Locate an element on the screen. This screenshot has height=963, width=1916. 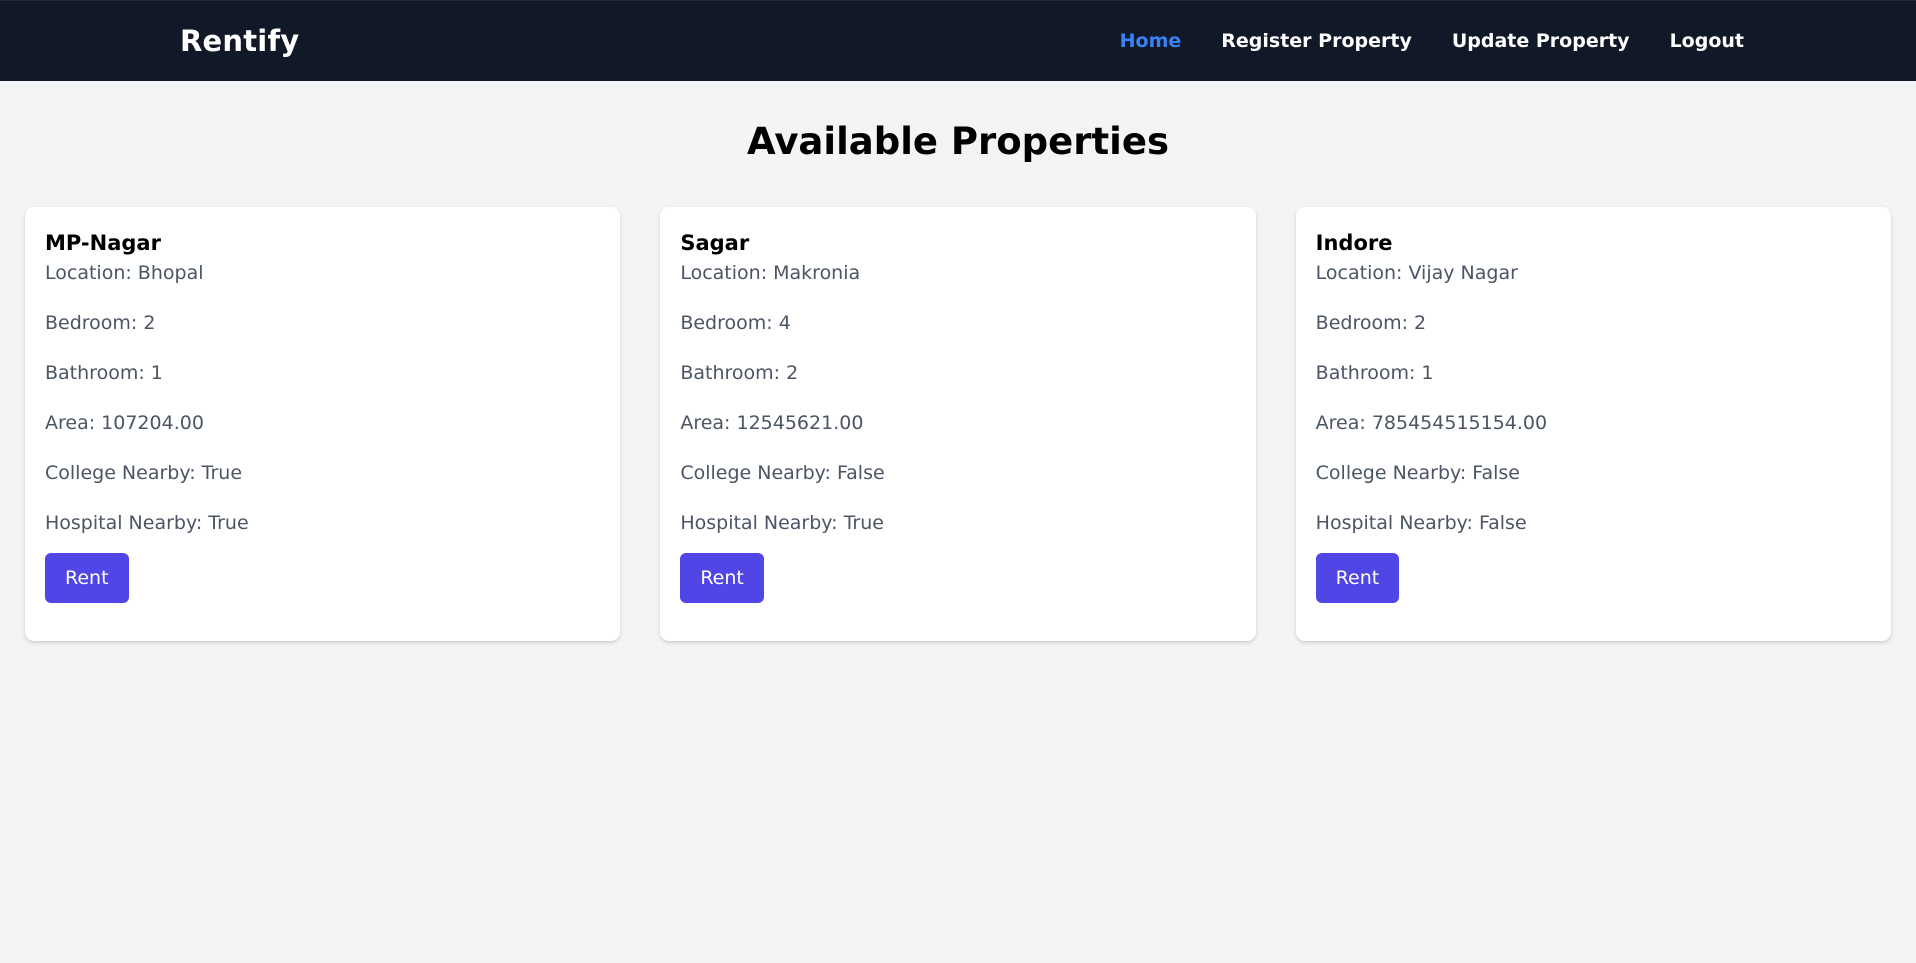
property-hospital-nearby: Hospital Nearby: False is located at coordinates (1421, 522).